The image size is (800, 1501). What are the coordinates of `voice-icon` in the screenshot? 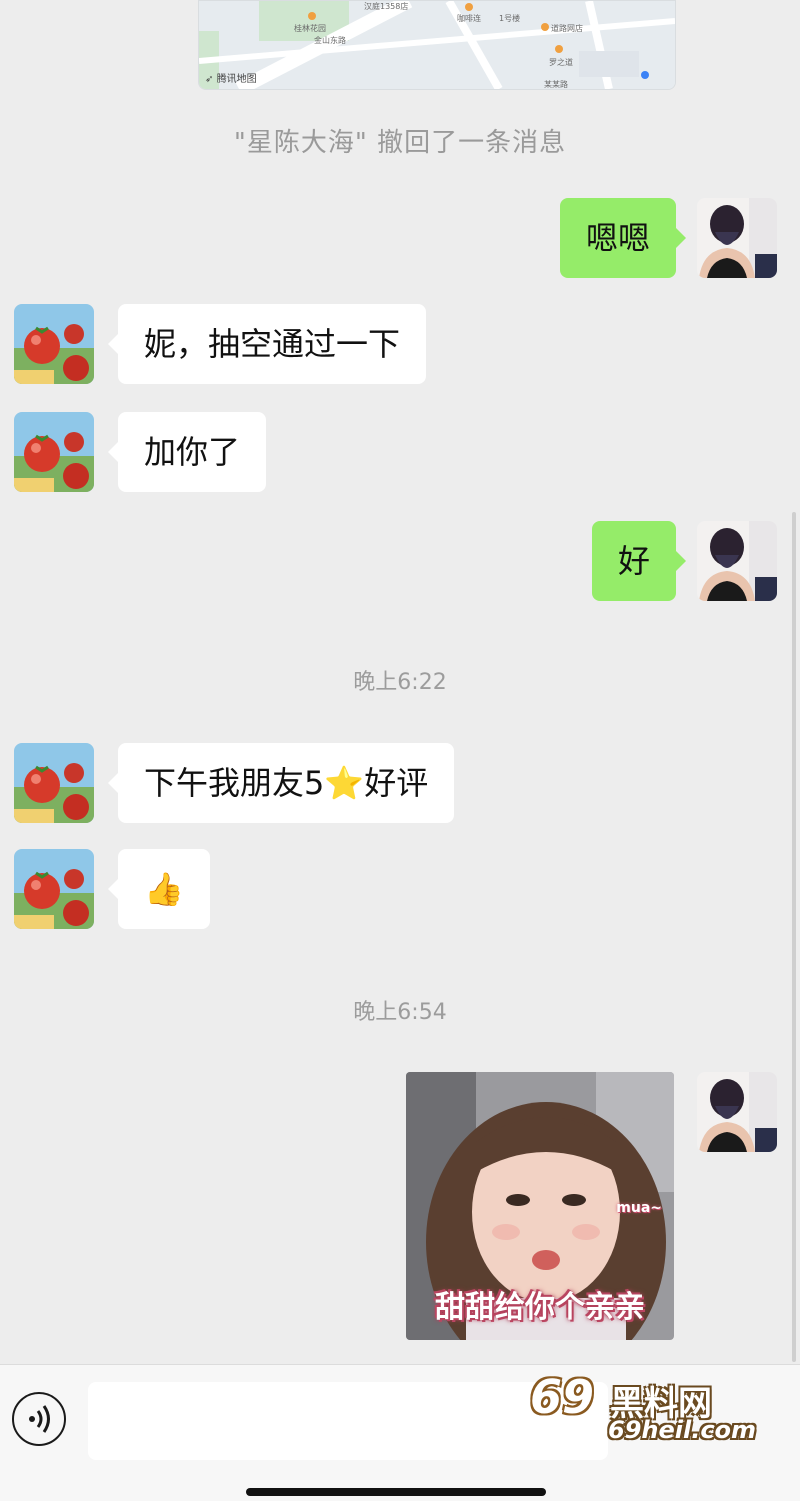 It's located at (39, 1419).